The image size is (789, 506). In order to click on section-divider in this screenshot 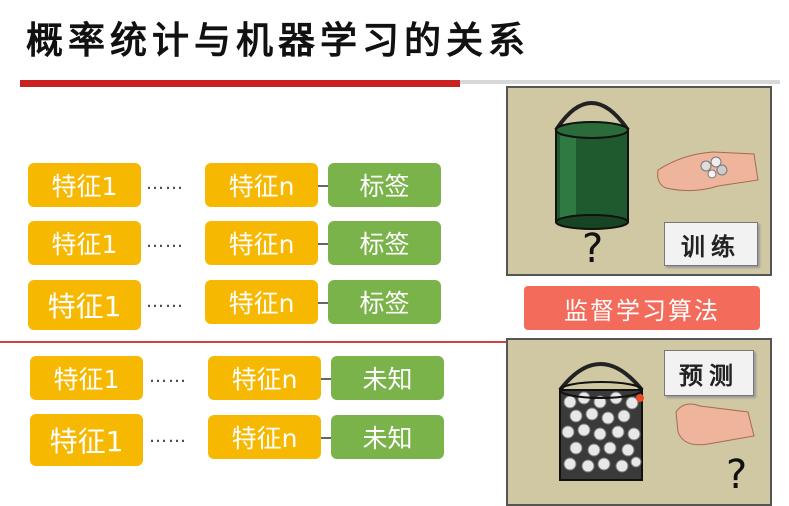, I will do `click(253, 342)`.